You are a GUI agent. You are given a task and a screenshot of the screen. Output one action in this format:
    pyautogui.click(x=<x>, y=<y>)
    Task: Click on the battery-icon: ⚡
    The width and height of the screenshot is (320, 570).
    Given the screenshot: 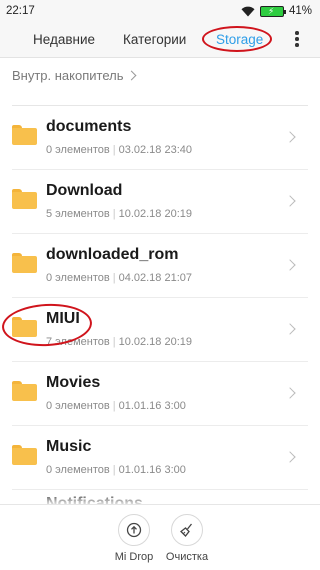 What is the action you would take?
    pyautogui.click(x=272, y=11)
    